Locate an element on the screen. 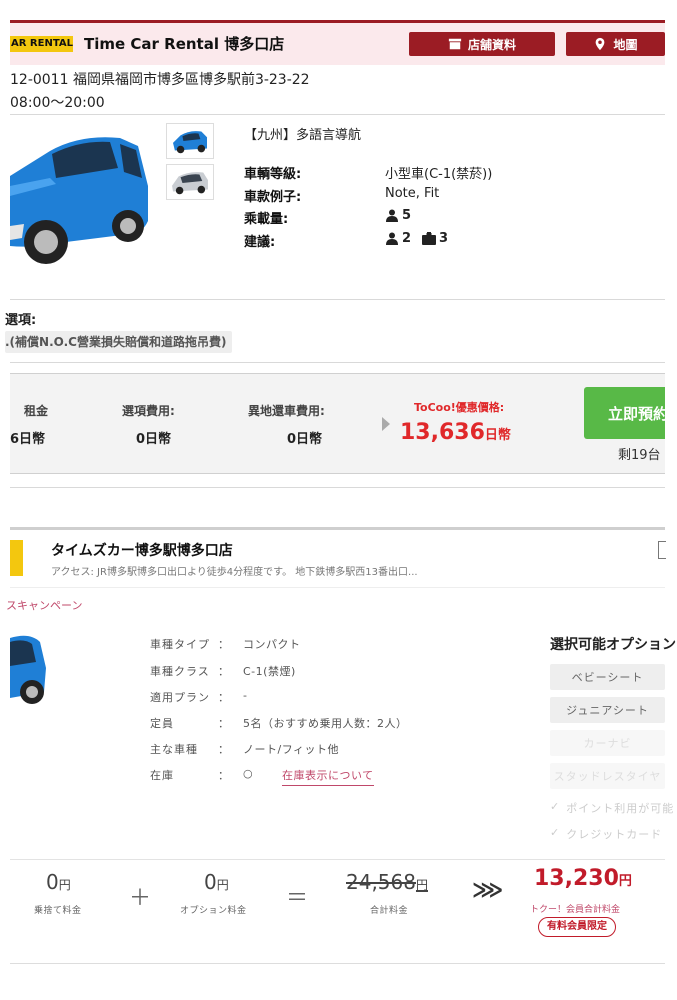 This screenshot has width=677, height=1000. option-chip: .(補償N.O.C營業損失賠償和道路拖吊費) is located at coordinates (119, 342).